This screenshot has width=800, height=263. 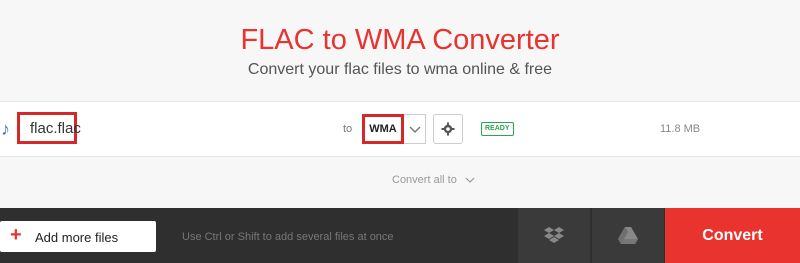 I want to click on google-drive-icon, so click(x=628, y=235).